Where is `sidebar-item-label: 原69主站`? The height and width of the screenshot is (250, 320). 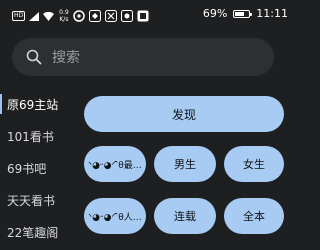
sidebar-item-label: 原69主站 is located at coordinates (33, 104).